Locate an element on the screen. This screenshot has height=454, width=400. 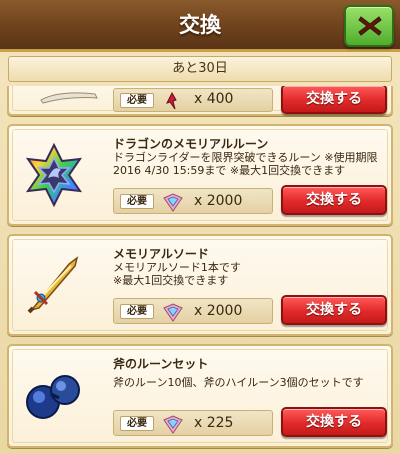
cost-item-icon is located at coordinates (171, 100).